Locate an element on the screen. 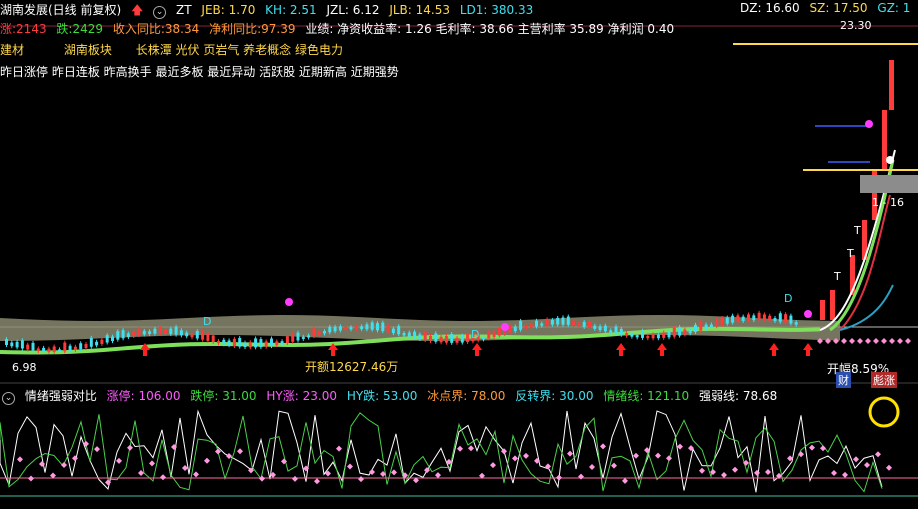  stock-title: 湖南发展(日线 前复权) is located at coordinates (60, 9).